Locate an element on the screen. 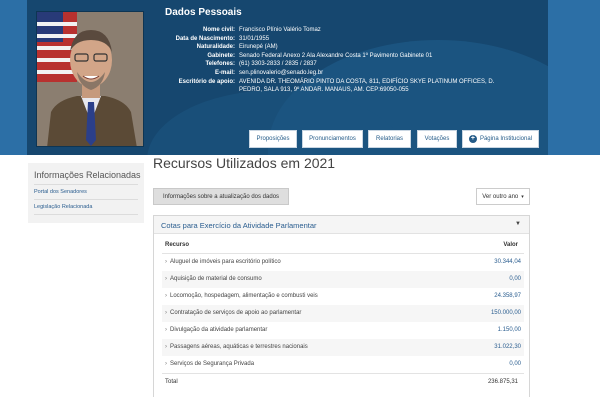  row-value: 30.344,04 is located at coordinates (507, 262).